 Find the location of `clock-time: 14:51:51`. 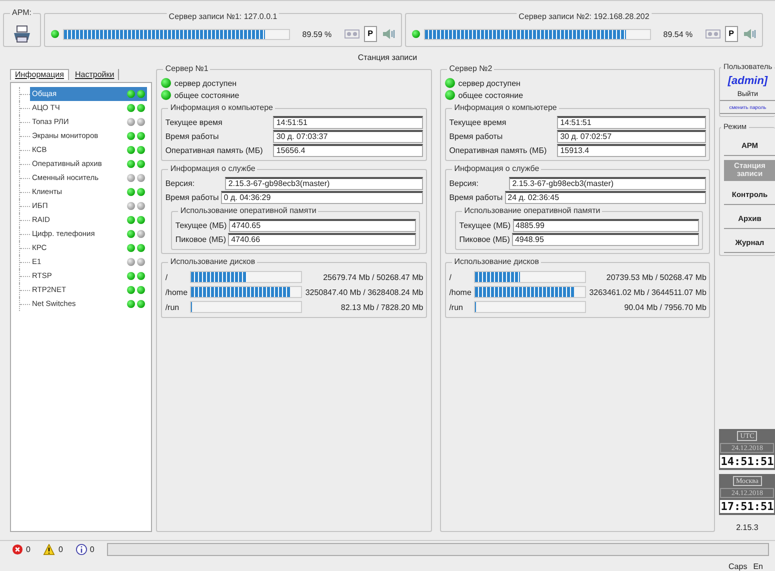

clock-time: 14:51:51 is located at coordinates (747, 461).